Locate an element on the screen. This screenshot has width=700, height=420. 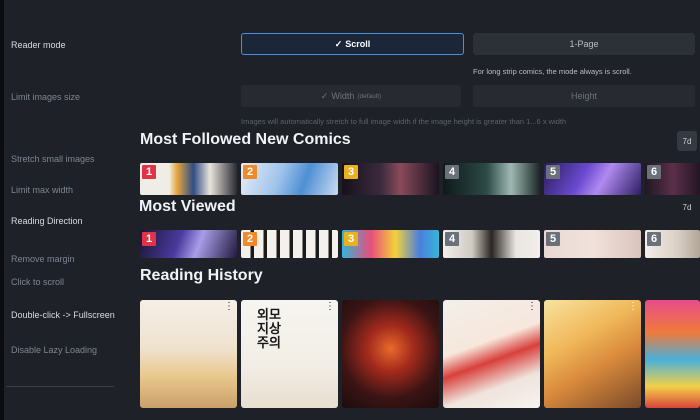
scroll-mode-button: ✓ Scroll is located at coordinates (352, 44).